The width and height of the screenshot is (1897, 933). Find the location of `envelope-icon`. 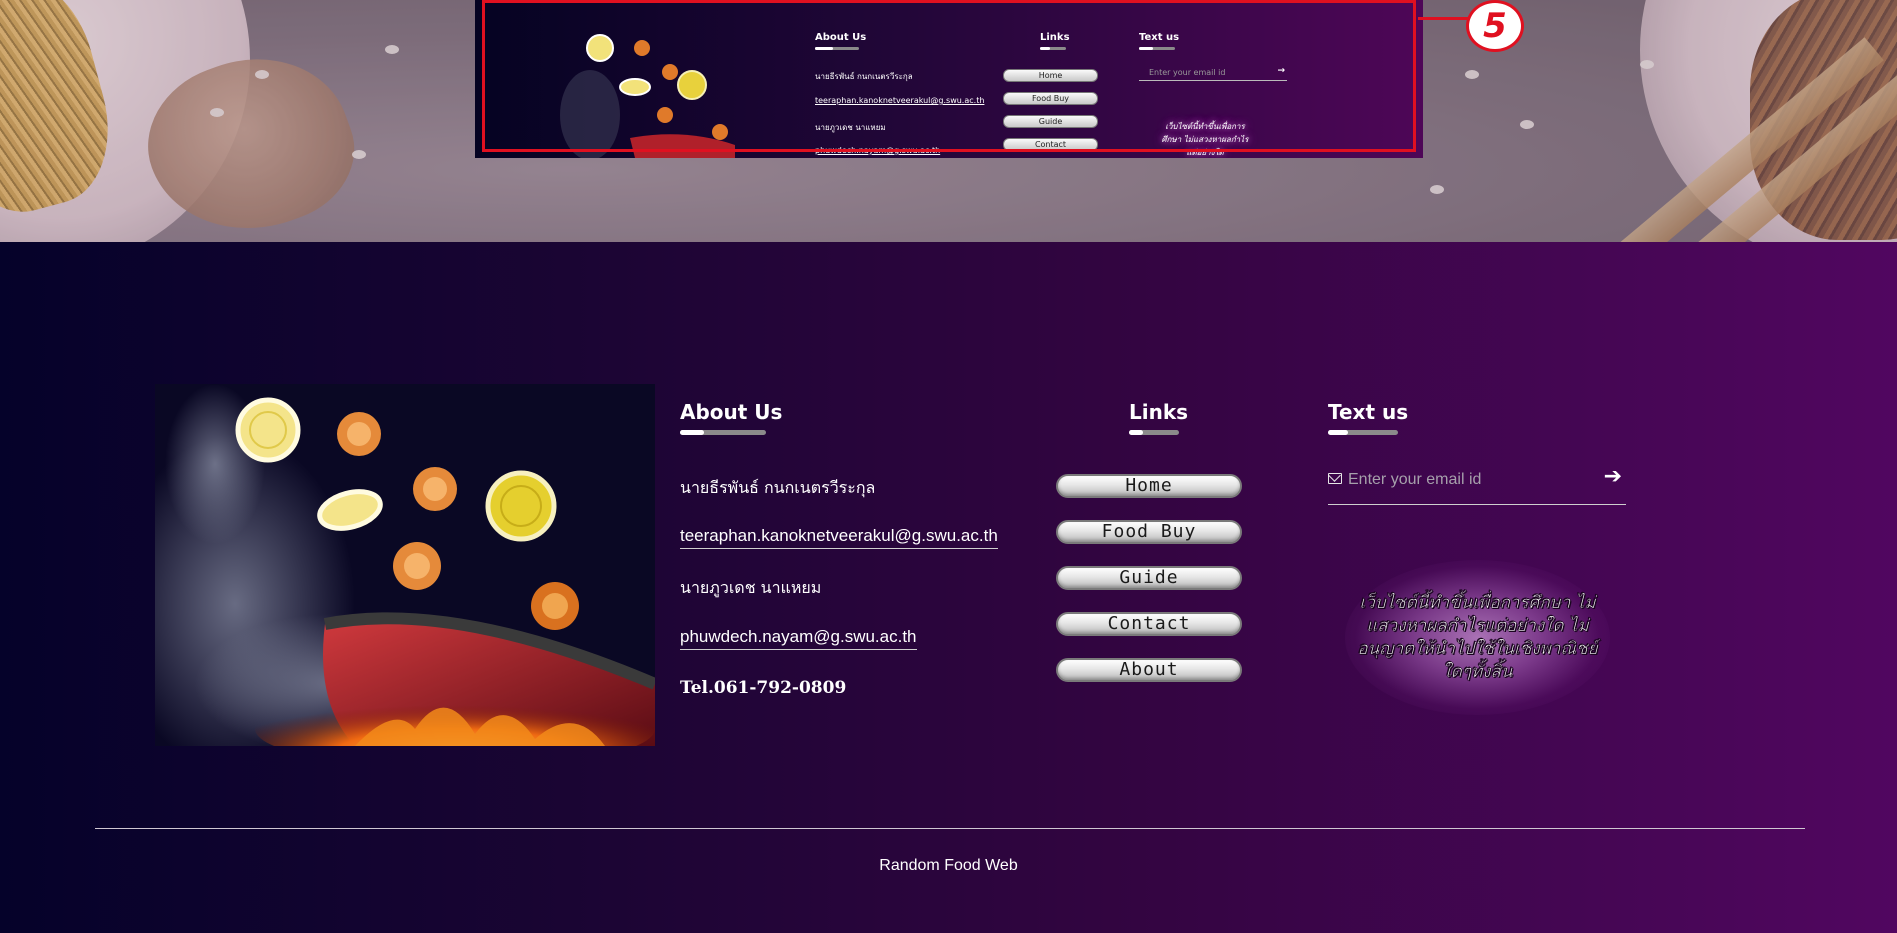

envelope-icon is located at coordinates (1335, 478).